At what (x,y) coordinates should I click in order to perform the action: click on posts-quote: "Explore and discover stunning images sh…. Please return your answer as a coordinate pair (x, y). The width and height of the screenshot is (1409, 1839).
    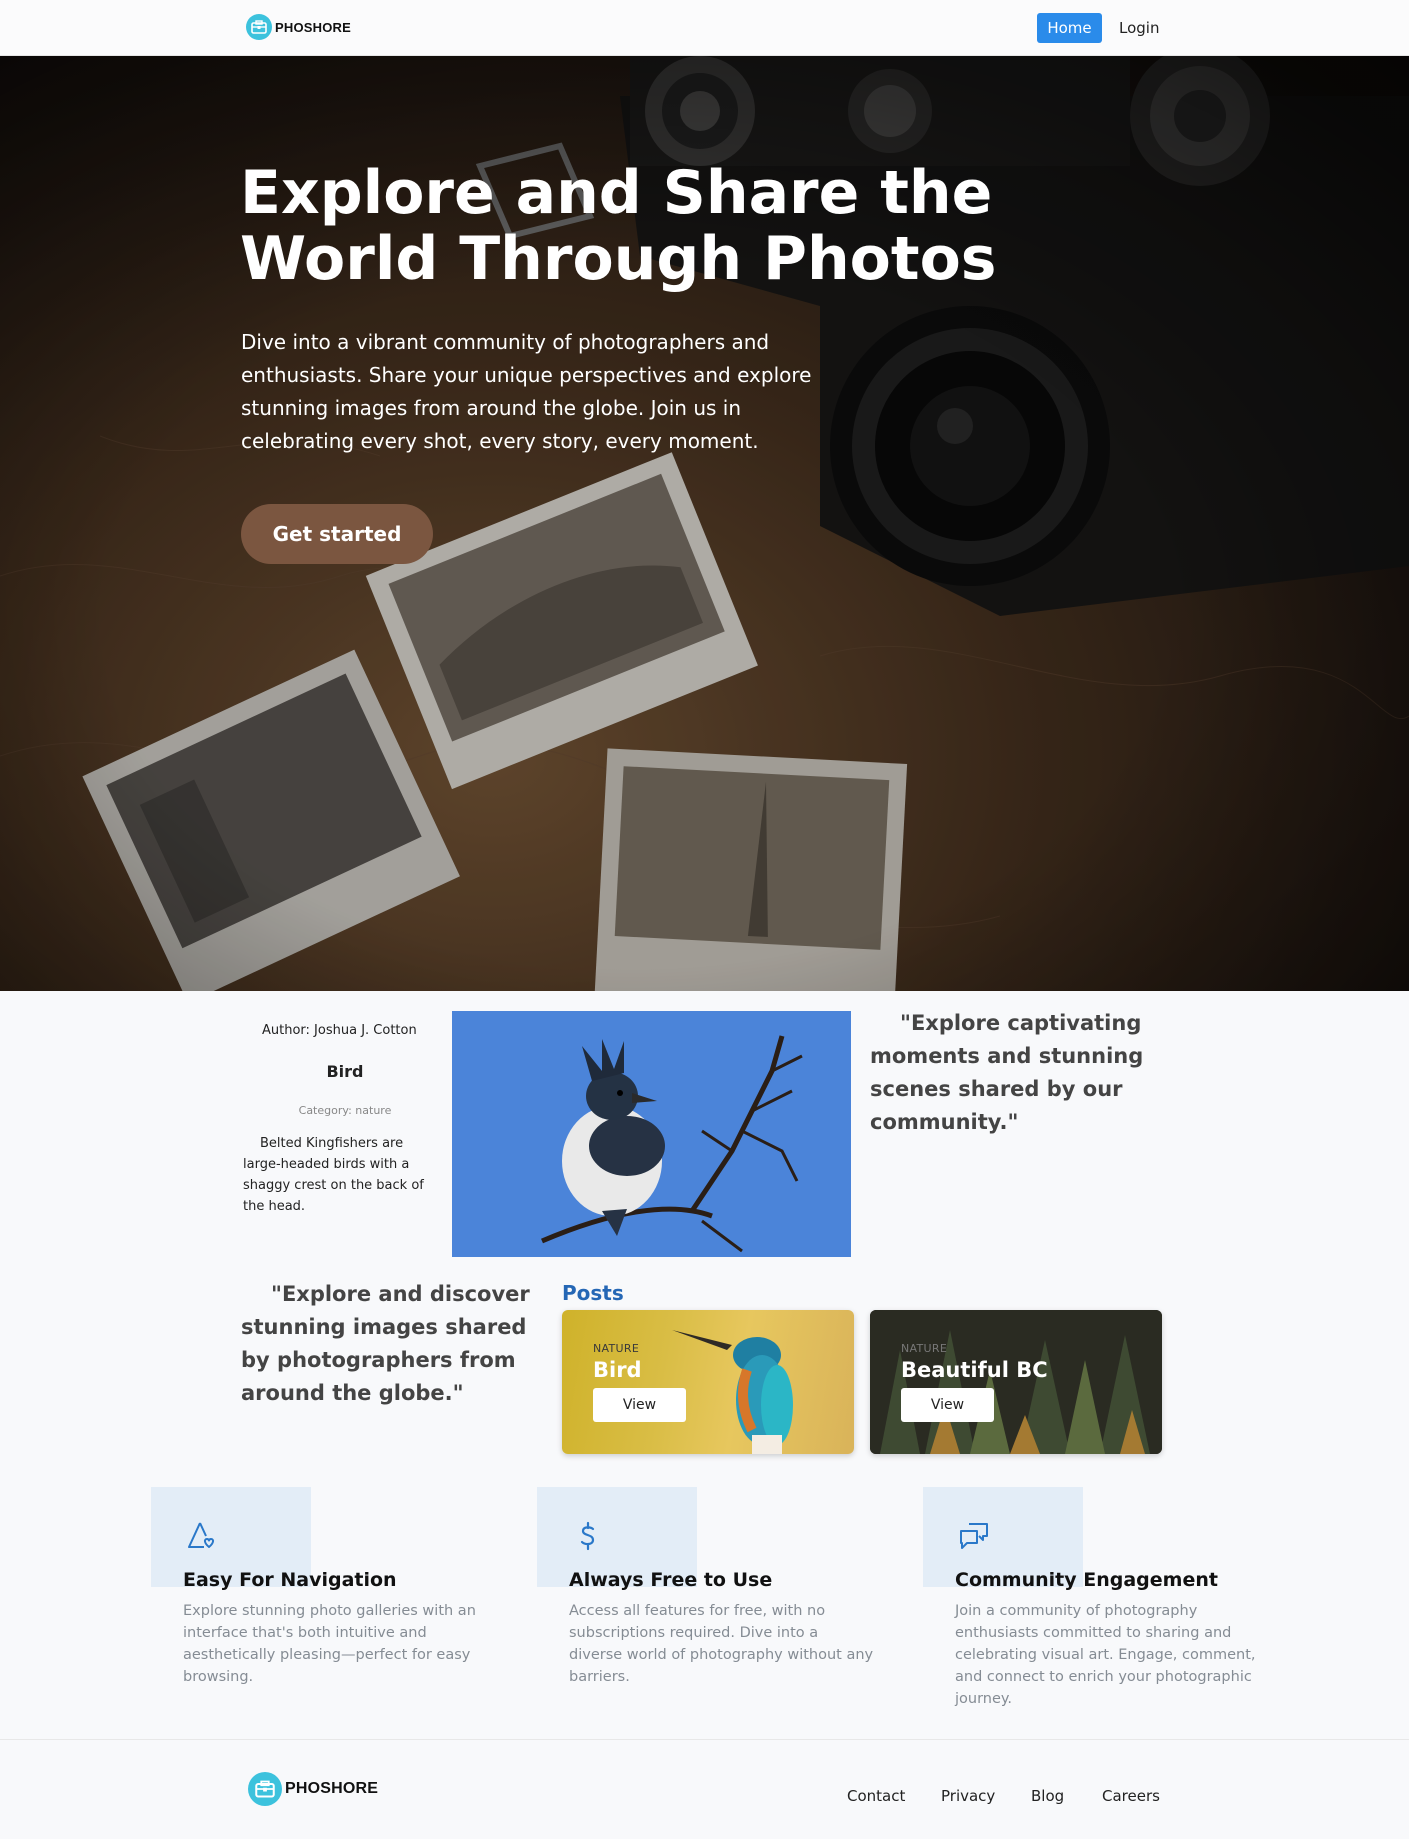
    Looking at the image, I should click on (385, 1343).